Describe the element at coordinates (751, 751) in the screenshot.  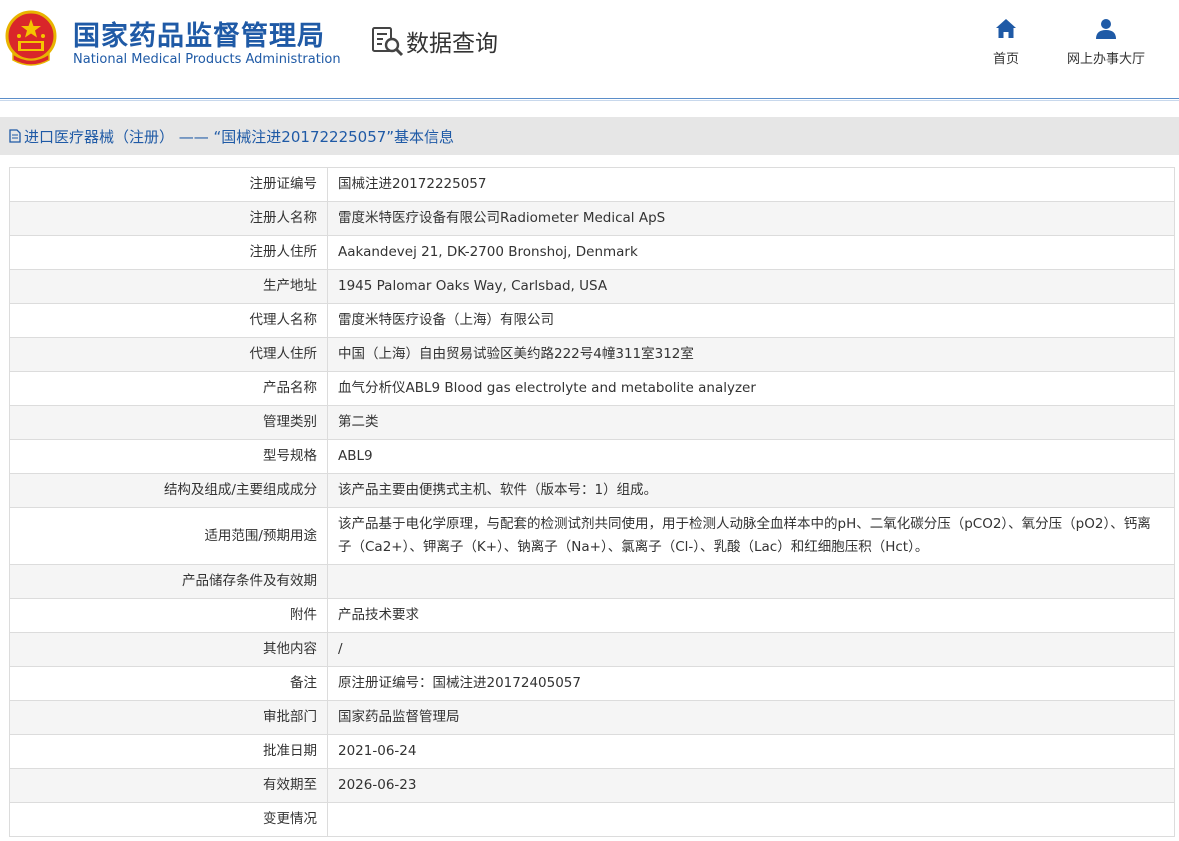
I see `field-value: 2021-06-24` at that location.